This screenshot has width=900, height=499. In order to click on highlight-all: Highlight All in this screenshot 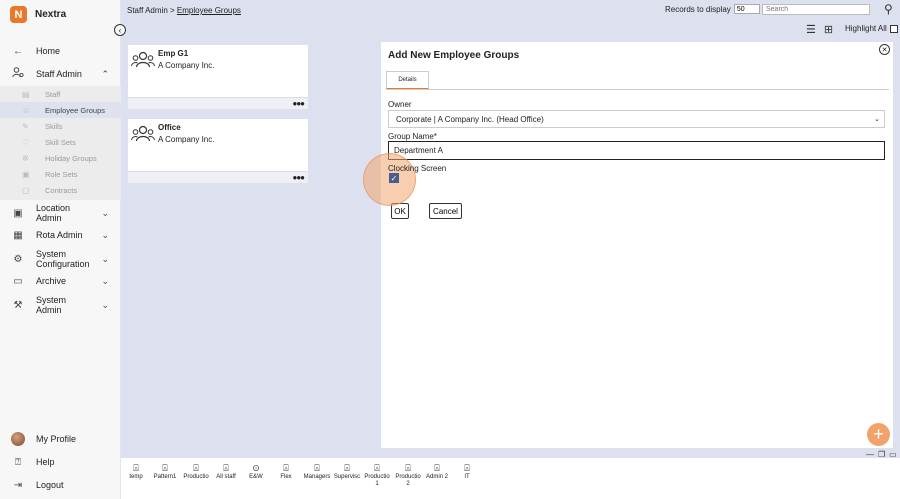, I will do `click(871, 28)`.